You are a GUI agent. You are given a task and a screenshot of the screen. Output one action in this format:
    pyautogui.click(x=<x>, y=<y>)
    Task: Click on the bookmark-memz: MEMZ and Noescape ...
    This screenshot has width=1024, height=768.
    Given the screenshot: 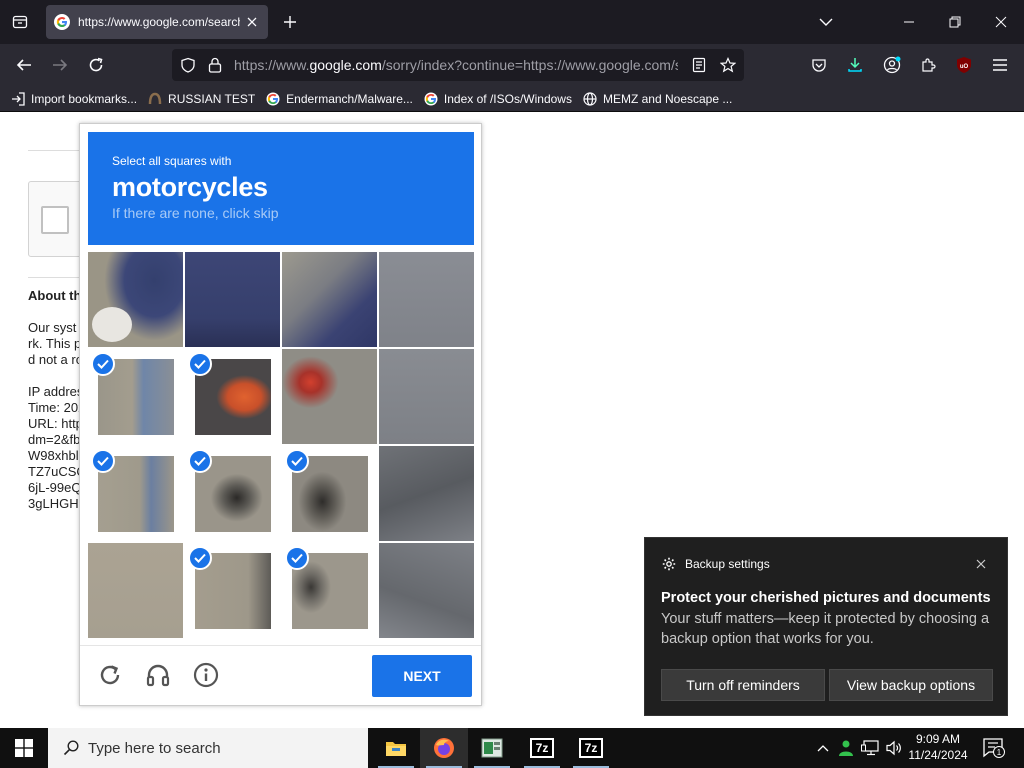 What is the action you would take?
    pyautogui.click(x=657, y=99)
    